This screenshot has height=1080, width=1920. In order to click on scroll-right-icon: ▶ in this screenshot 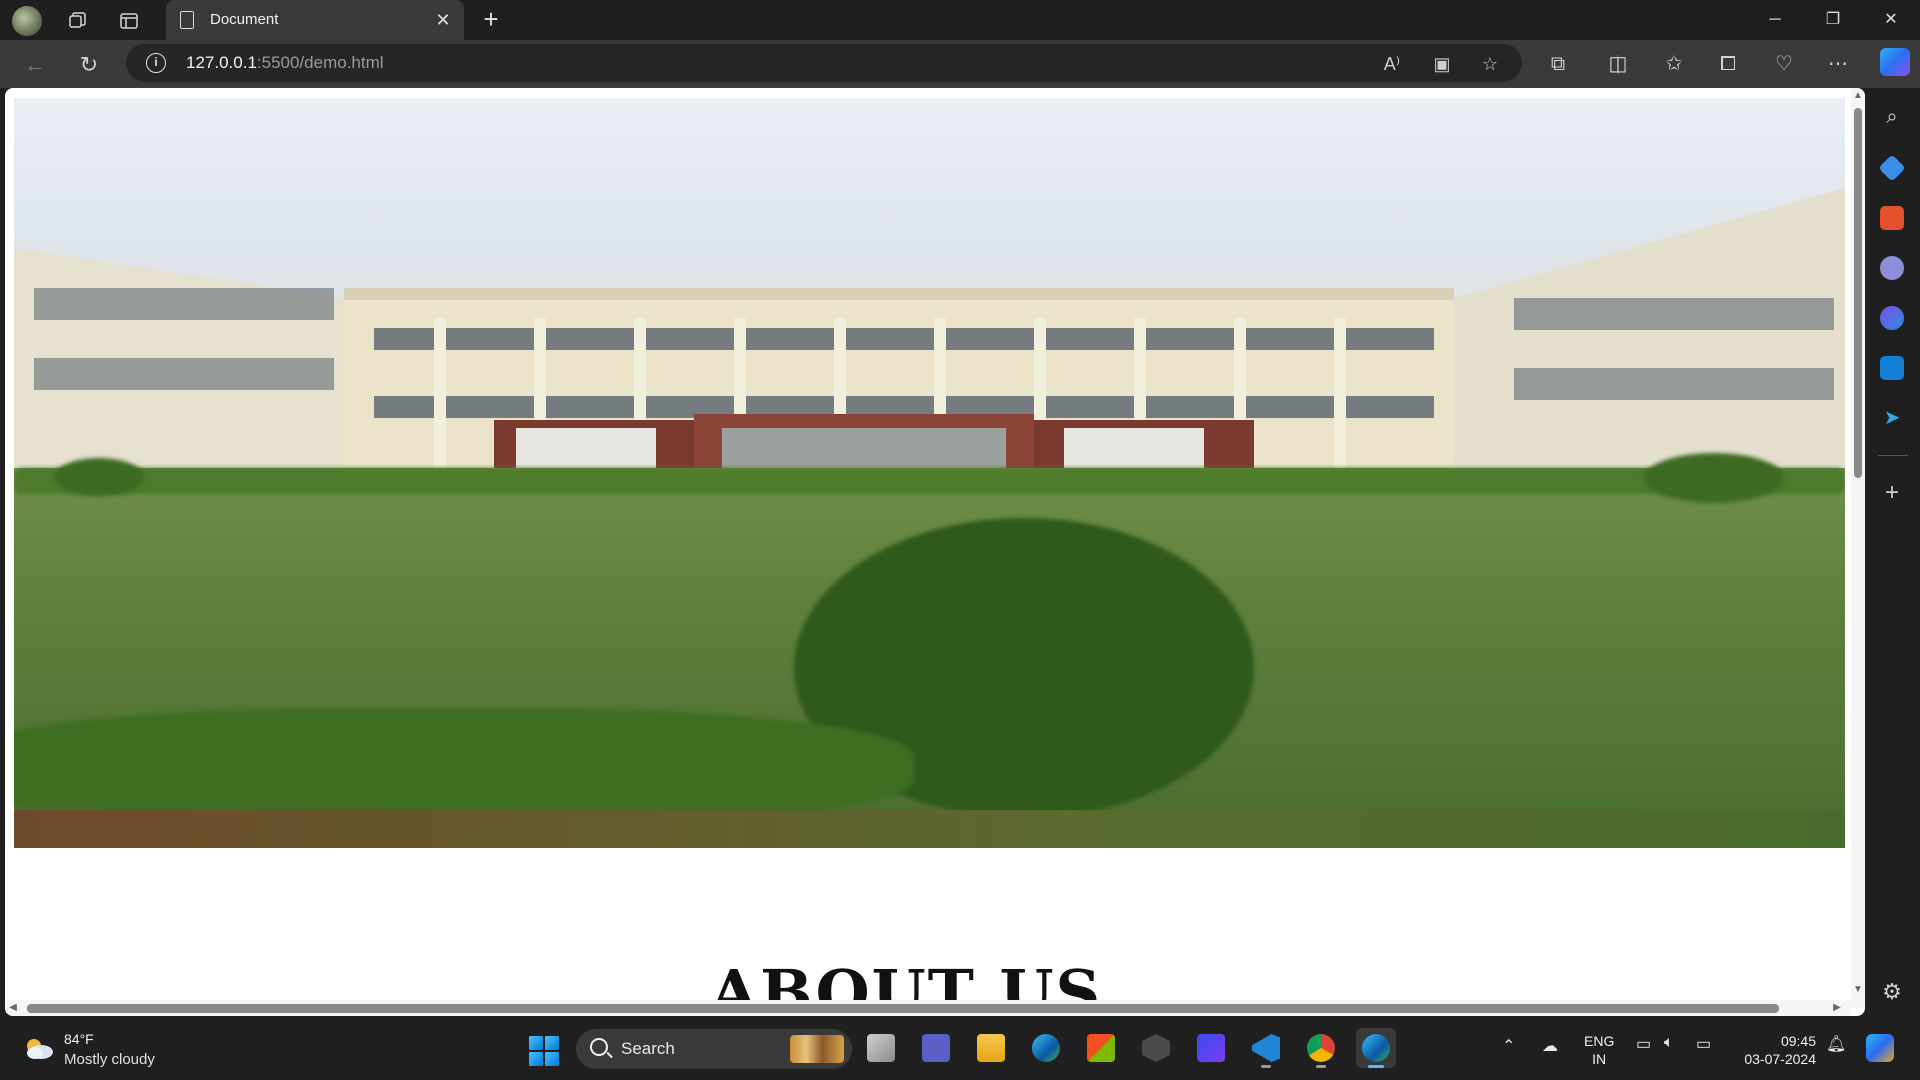, I will do `click(1837, 1008)`.